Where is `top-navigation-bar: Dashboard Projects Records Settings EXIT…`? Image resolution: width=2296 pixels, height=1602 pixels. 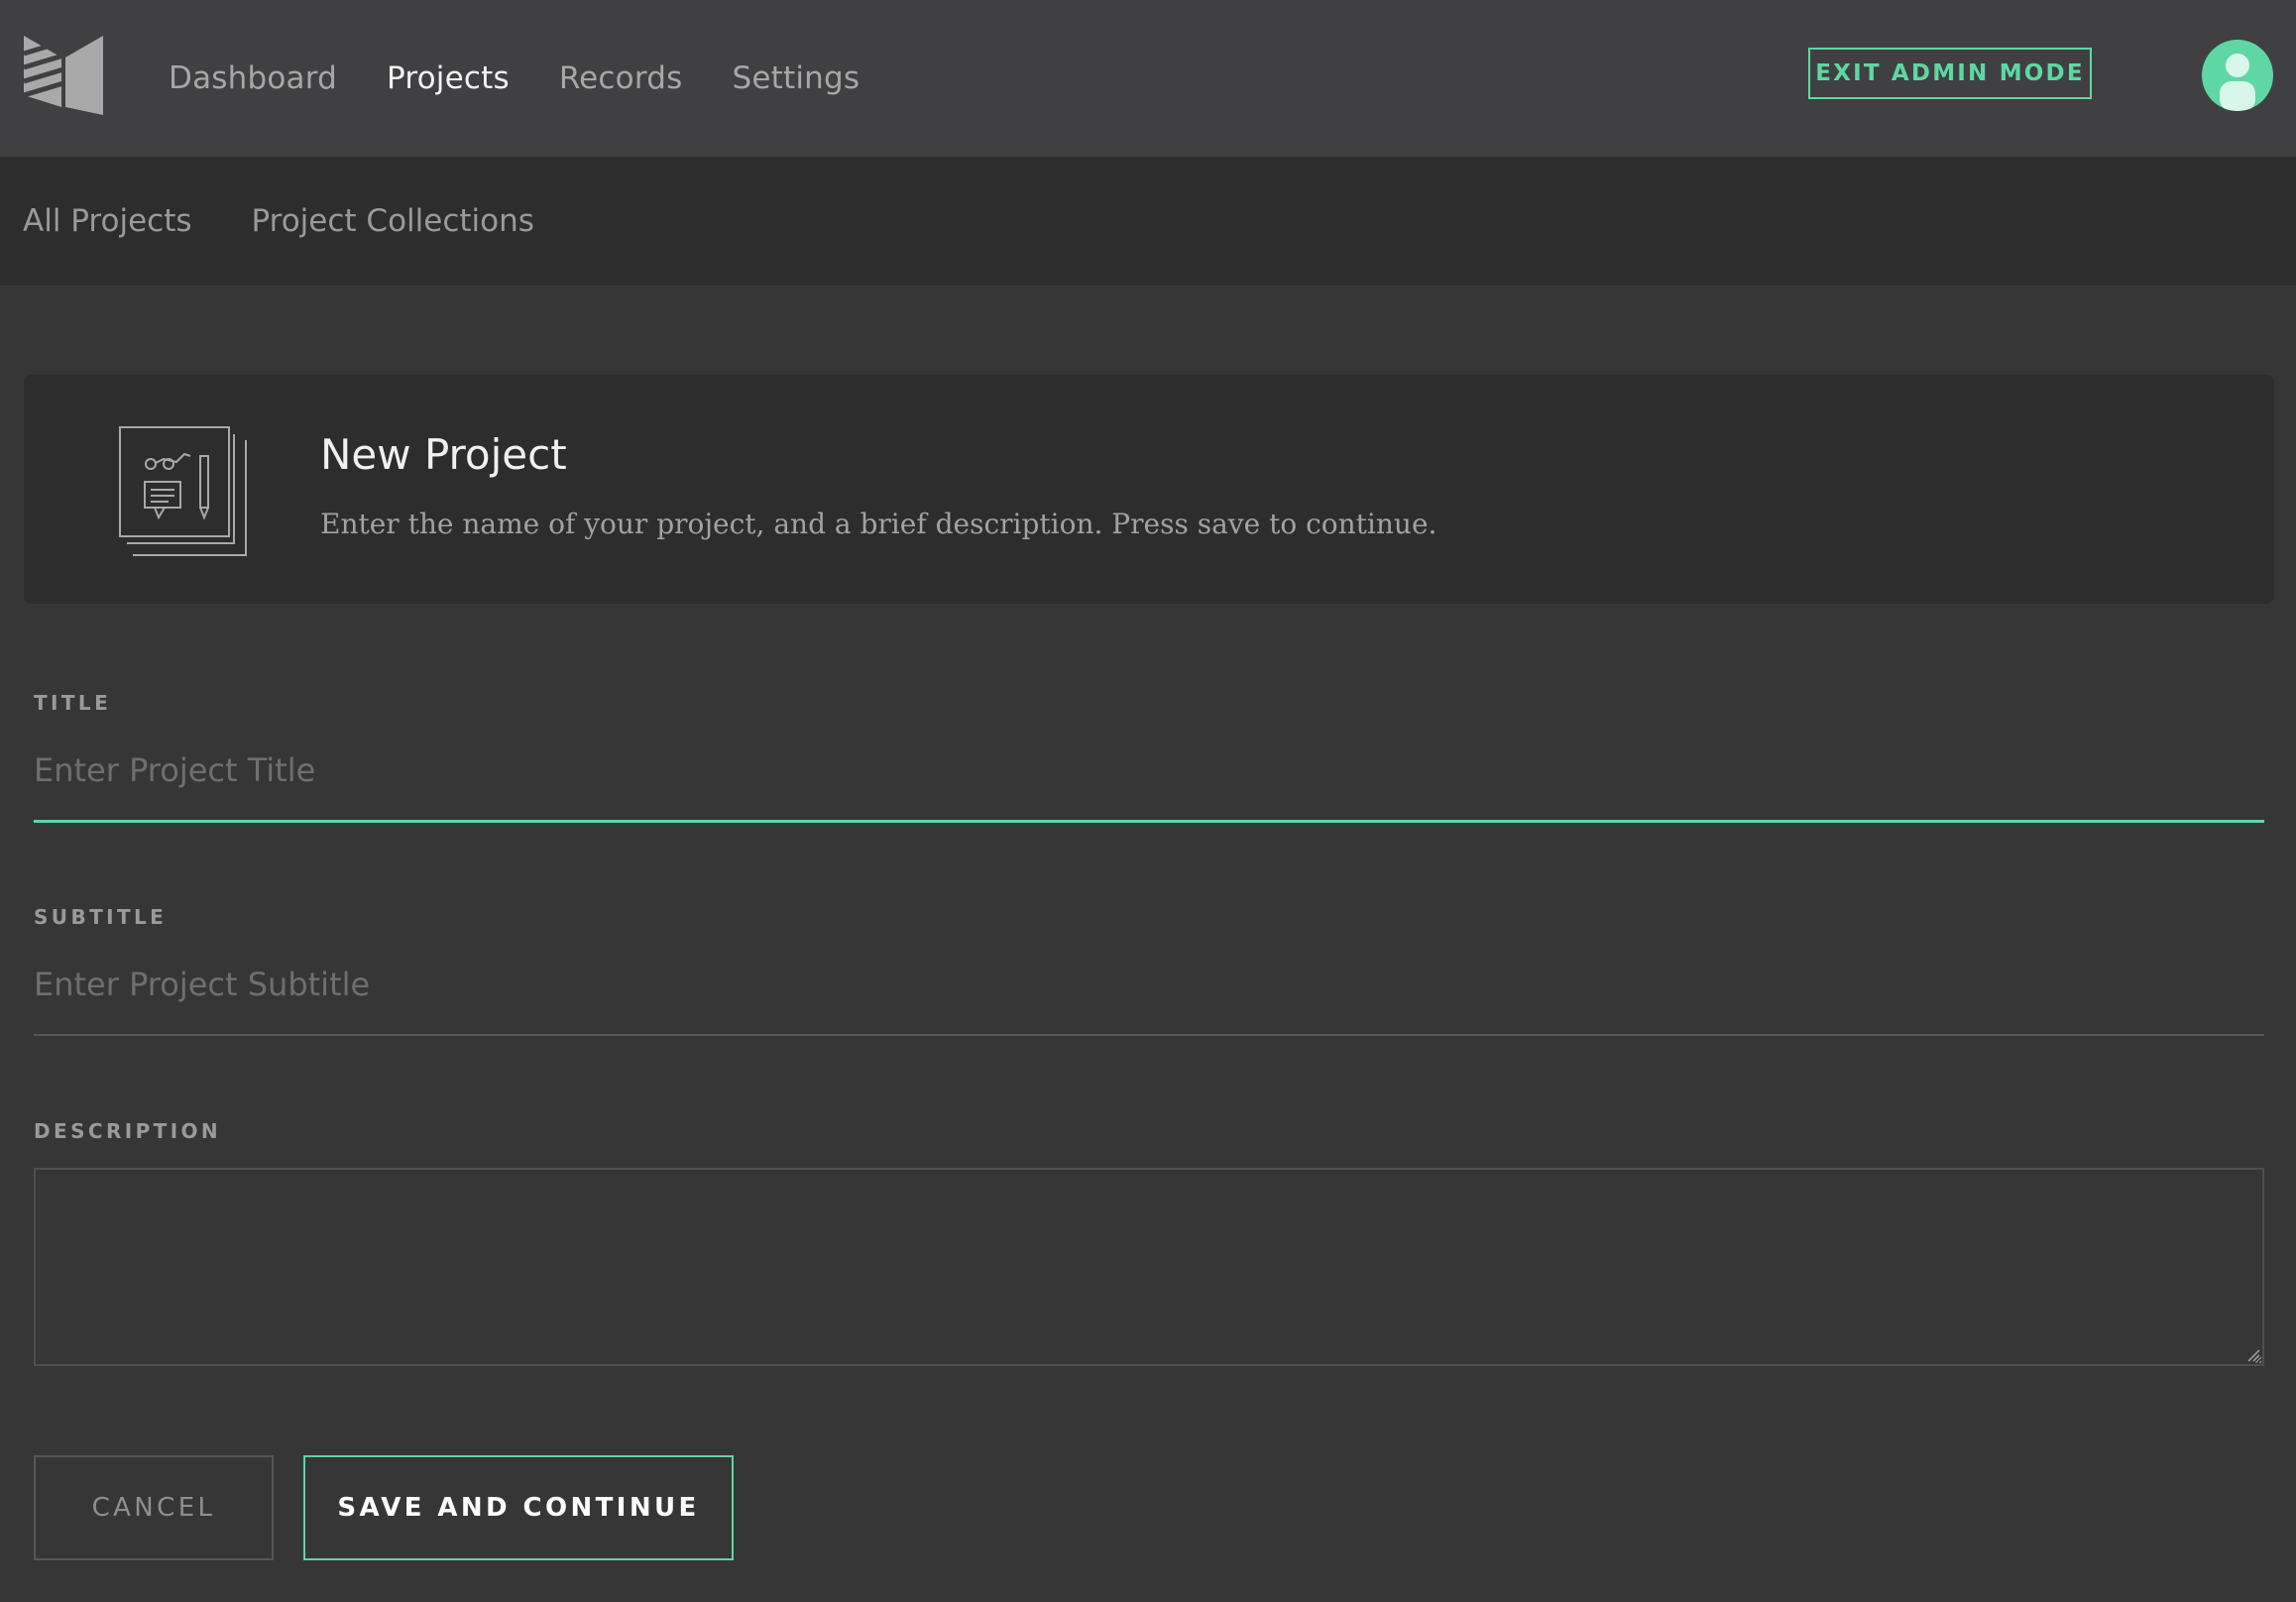 top-navigation-bar: Dashboard Projects Records Settings EXIT… is located at coordinates (1148, 78).